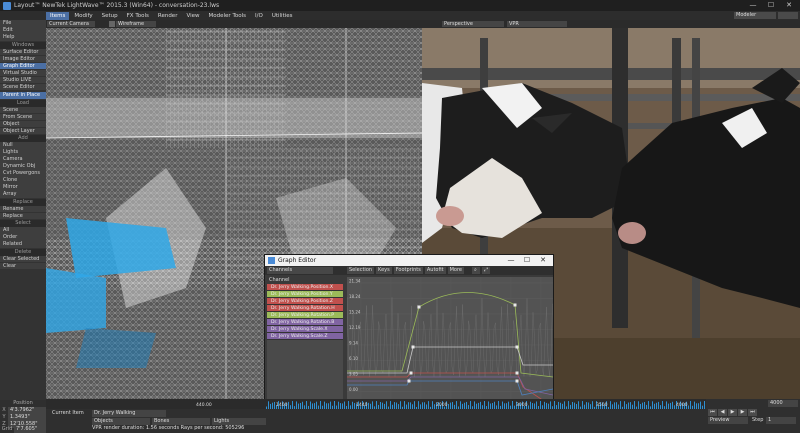  What do you see at coordinates (23, 86) in the screenshot?
I see `scene-editor-button: Scene Editor` at bounding box center [23, 86].